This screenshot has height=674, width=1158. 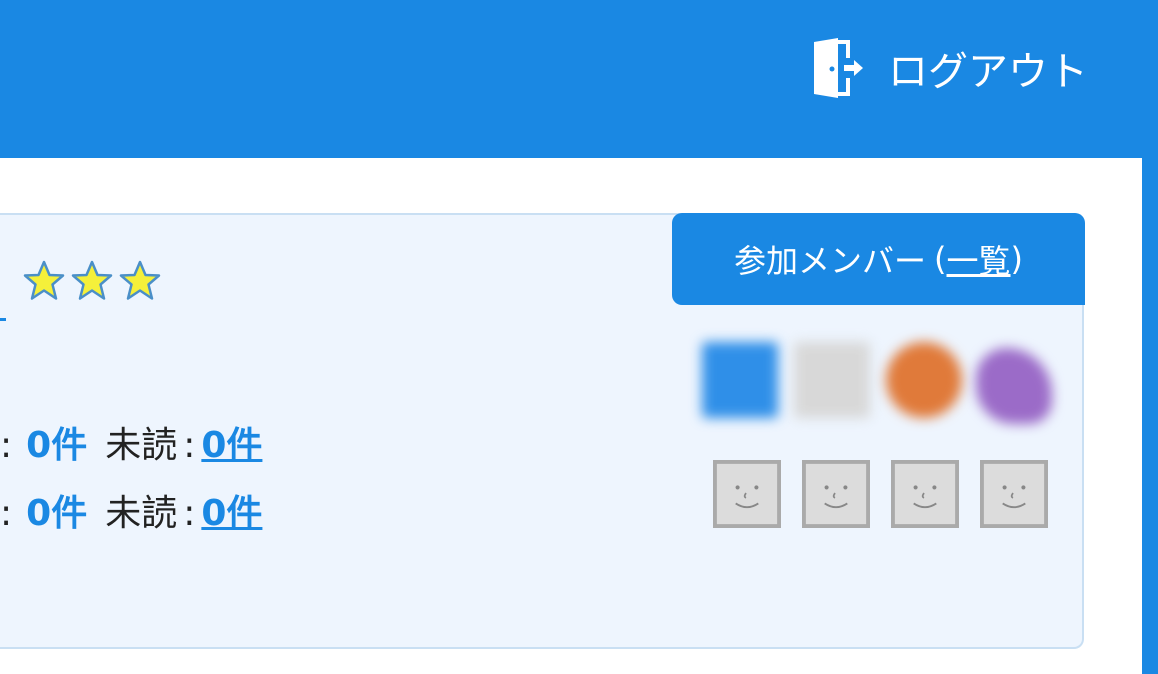 I want to click on members-list-tab: 参加メンバー ( 一覧 ), so click(x=878, y=259).